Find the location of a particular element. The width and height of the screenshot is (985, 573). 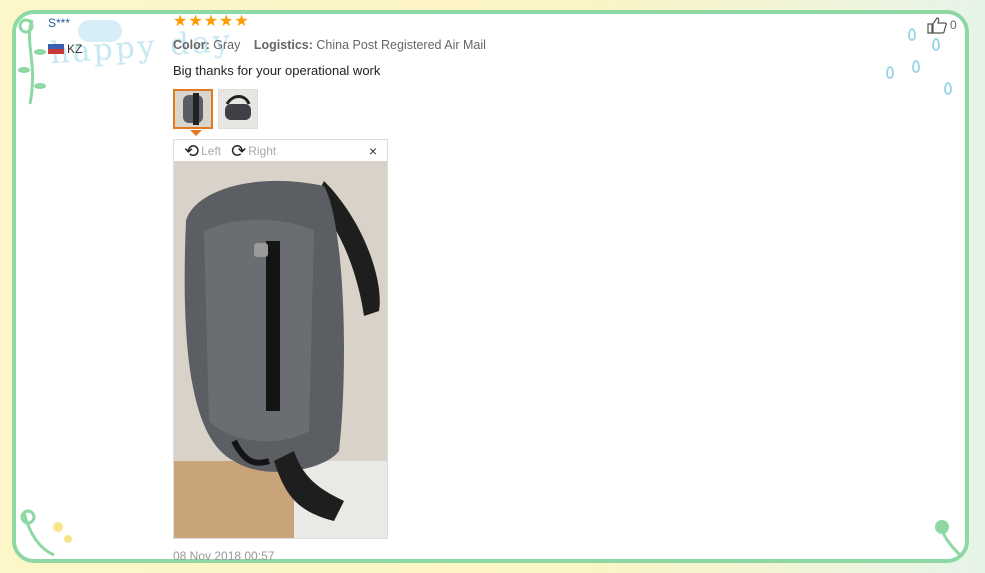

helpful-count: 0 is located at coordinates (953, 25).